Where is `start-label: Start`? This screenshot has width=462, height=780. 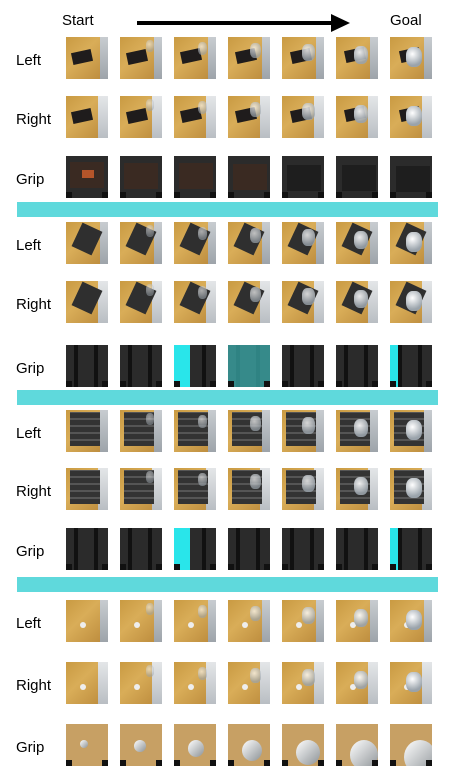
start-label: Start is located at coordinates (78, 20).